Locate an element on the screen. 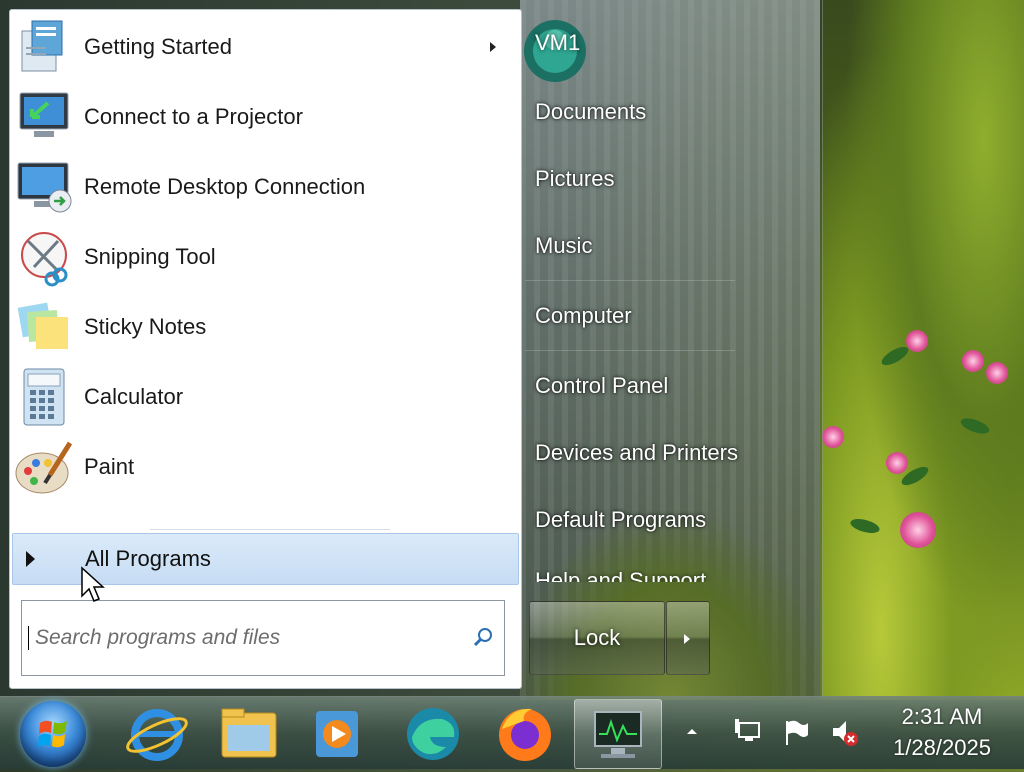  getting-started-icon is located at coordinates (44, 47).